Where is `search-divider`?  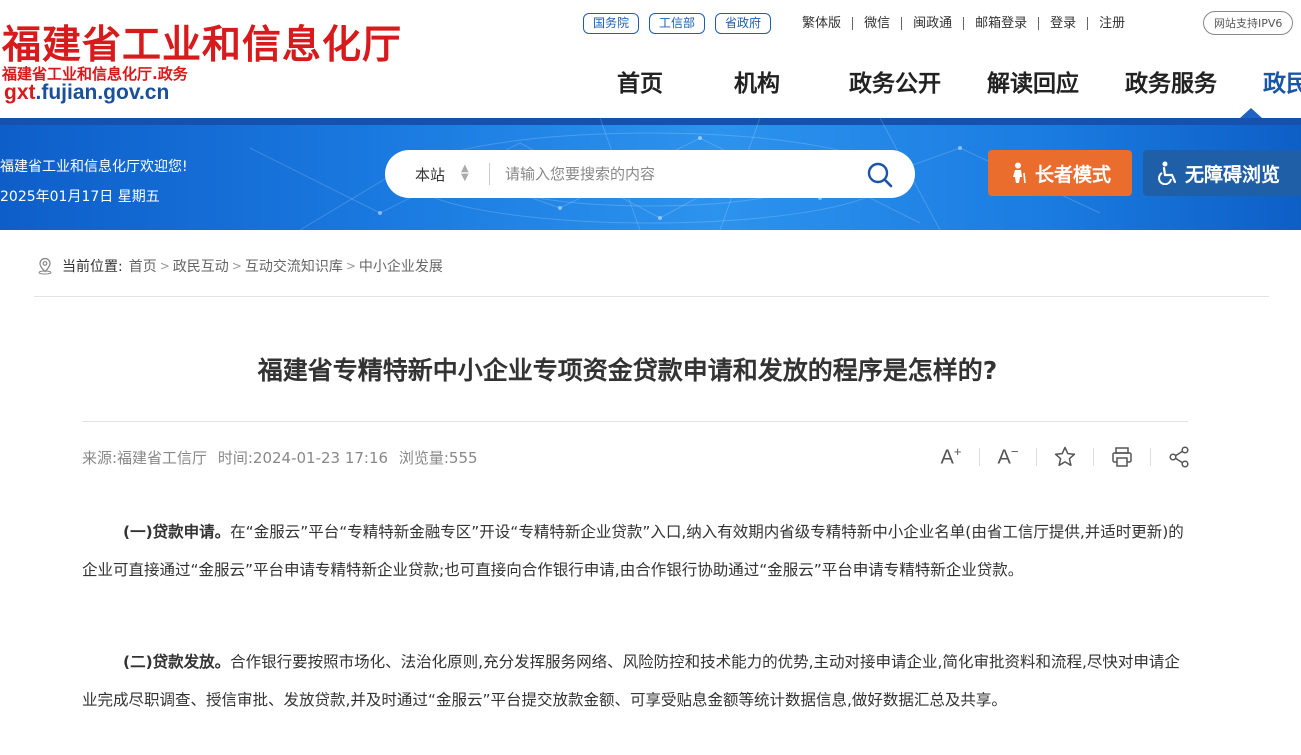
search-divider is located at coordinates (489, 174).